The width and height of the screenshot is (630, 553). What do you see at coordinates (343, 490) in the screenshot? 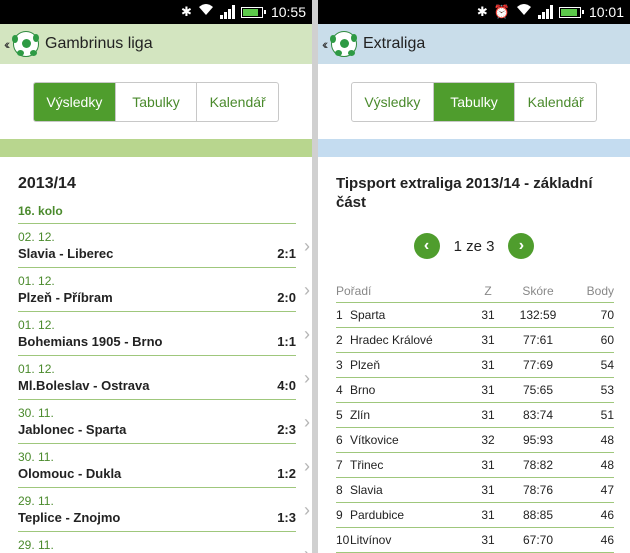
I see `row-position: 8` at bounding box center [343, 490].